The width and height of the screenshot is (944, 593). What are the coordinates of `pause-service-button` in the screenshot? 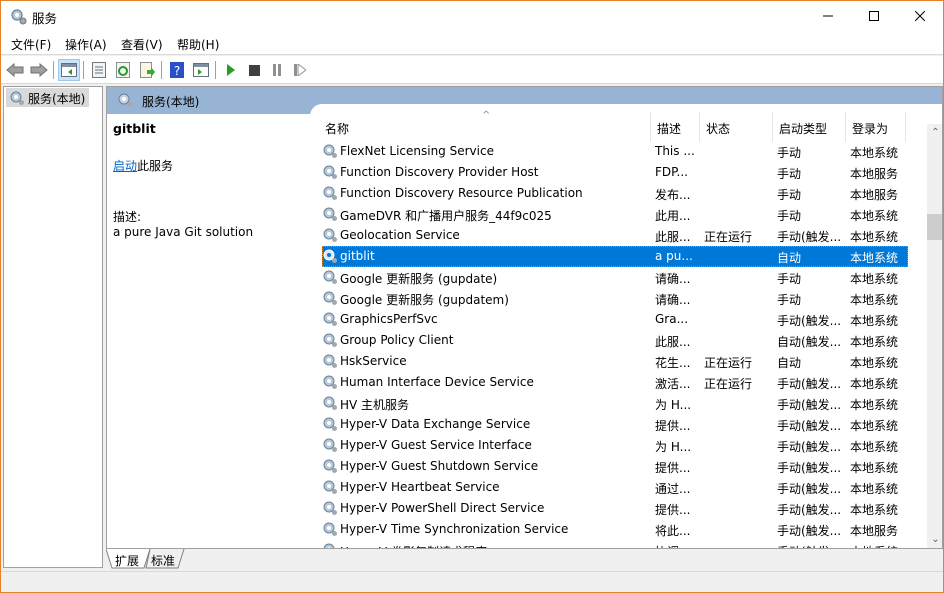 It's located at (277, 70).